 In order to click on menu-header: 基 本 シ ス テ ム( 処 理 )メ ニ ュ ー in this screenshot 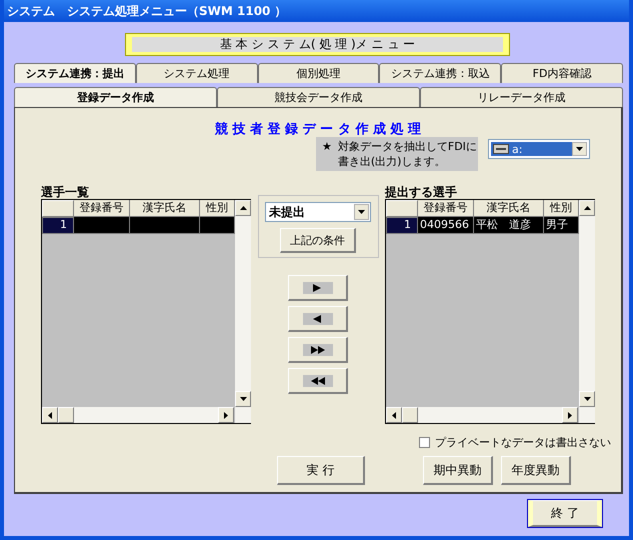, I will do `click(317, 44)`.